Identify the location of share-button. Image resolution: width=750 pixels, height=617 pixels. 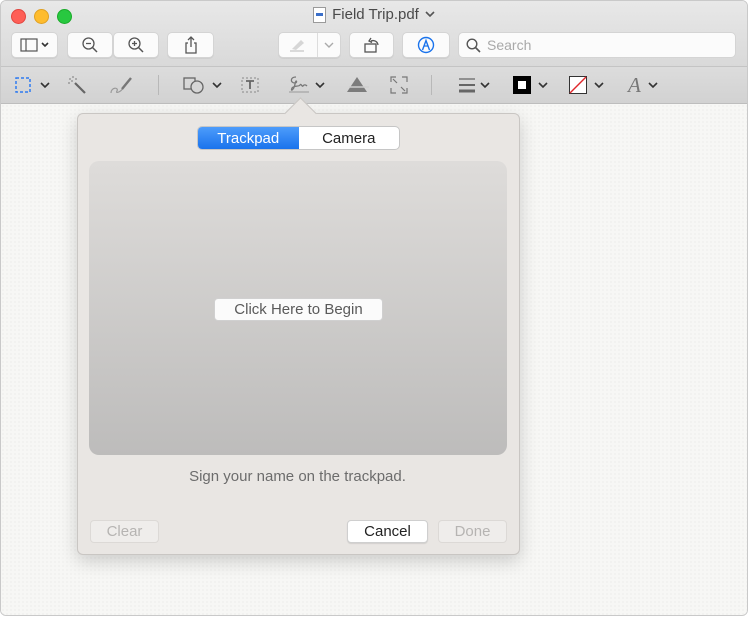
(190, 45).